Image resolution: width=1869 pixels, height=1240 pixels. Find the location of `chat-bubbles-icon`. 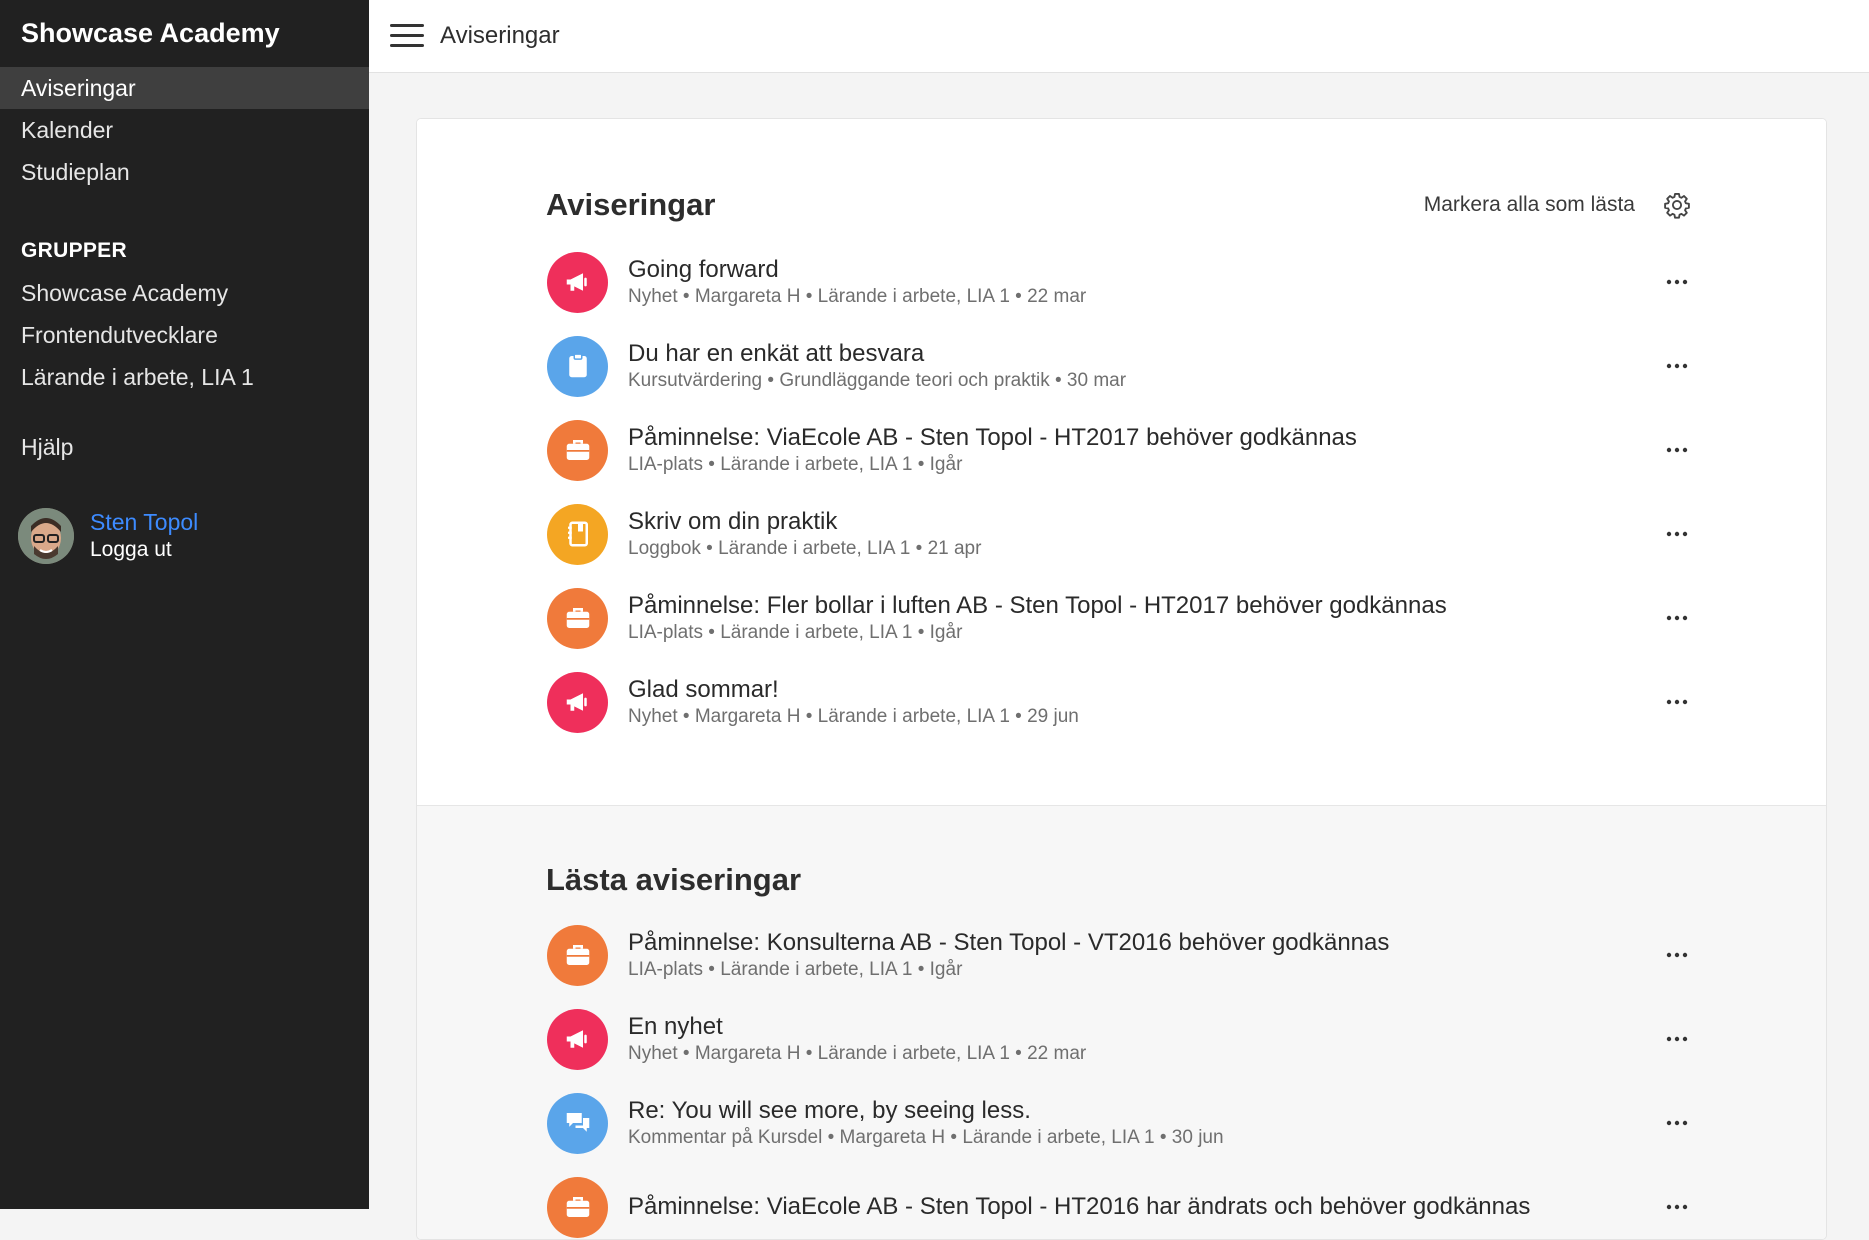

chat-bubbles-icon is located at coordinates (577, 1123).